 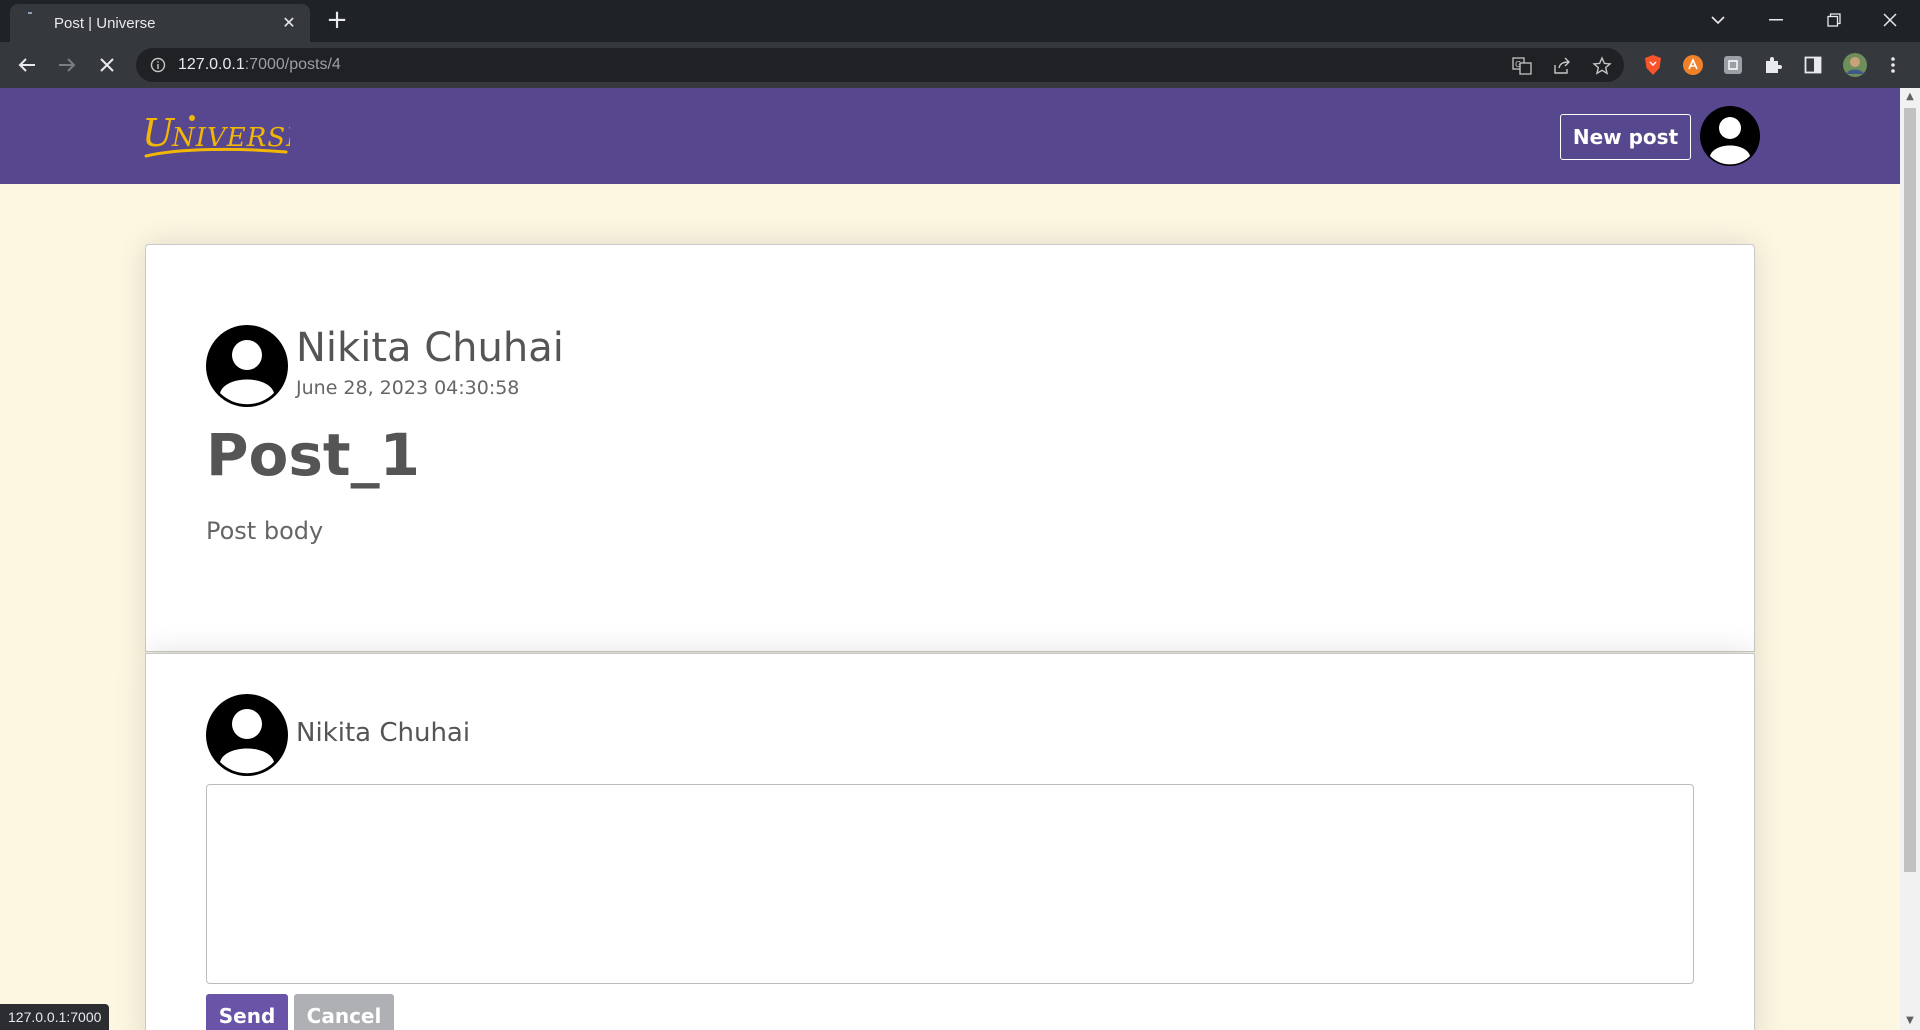 I want to click on minimize-icon, so click(x=1776, y=20).